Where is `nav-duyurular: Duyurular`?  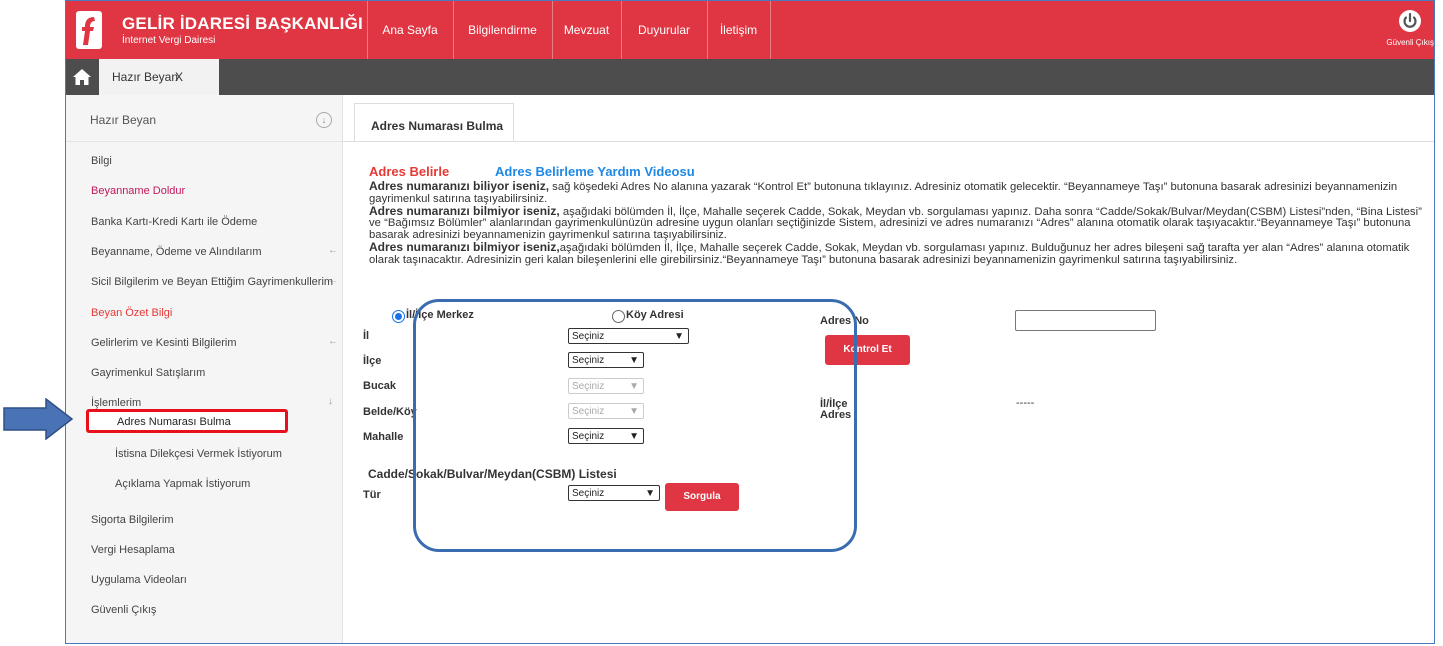 nav-duyurular: Duyurular is located at coordinates (664, 30).